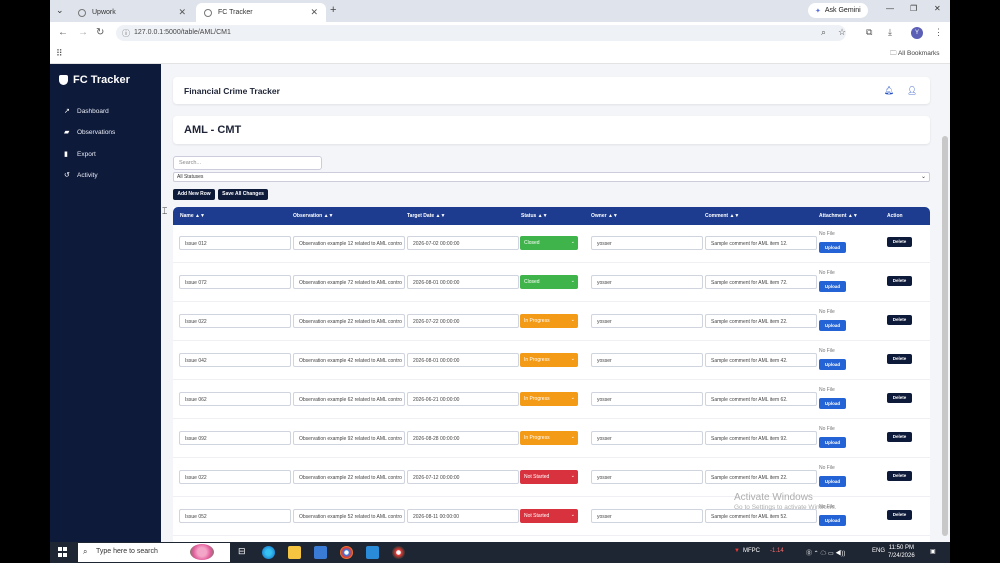  Describe the element at coordinates (604, 216) in the screenshot. I see `column-header-owner: Owner ▲▼` at that location.